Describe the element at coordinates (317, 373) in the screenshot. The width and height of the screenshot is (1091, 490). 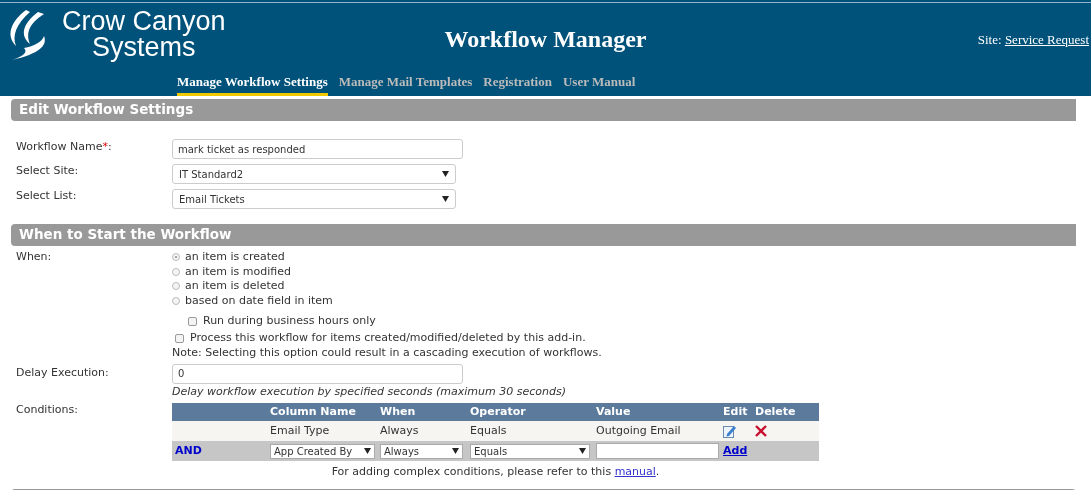
I see `input-field: 0` at that location.